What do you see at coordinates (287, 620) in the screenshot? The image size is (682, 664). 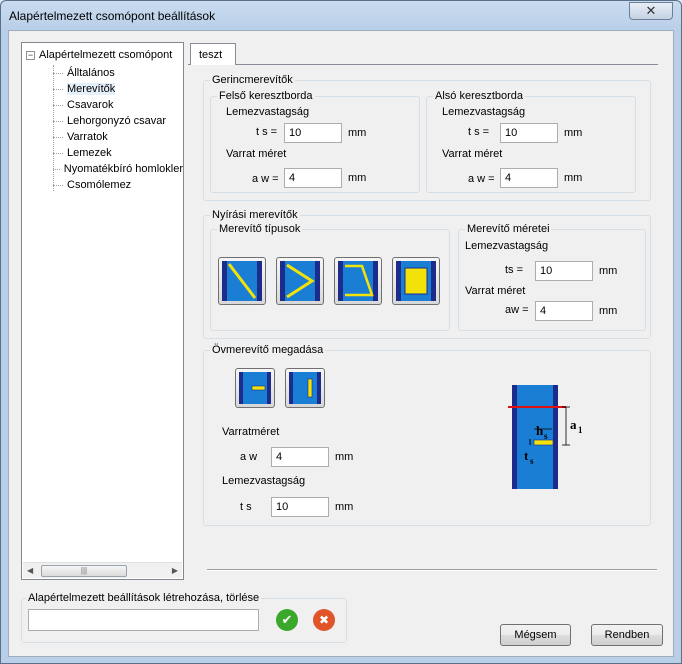 I see `create-default-button: ✔` at bounding box center [287, 620].